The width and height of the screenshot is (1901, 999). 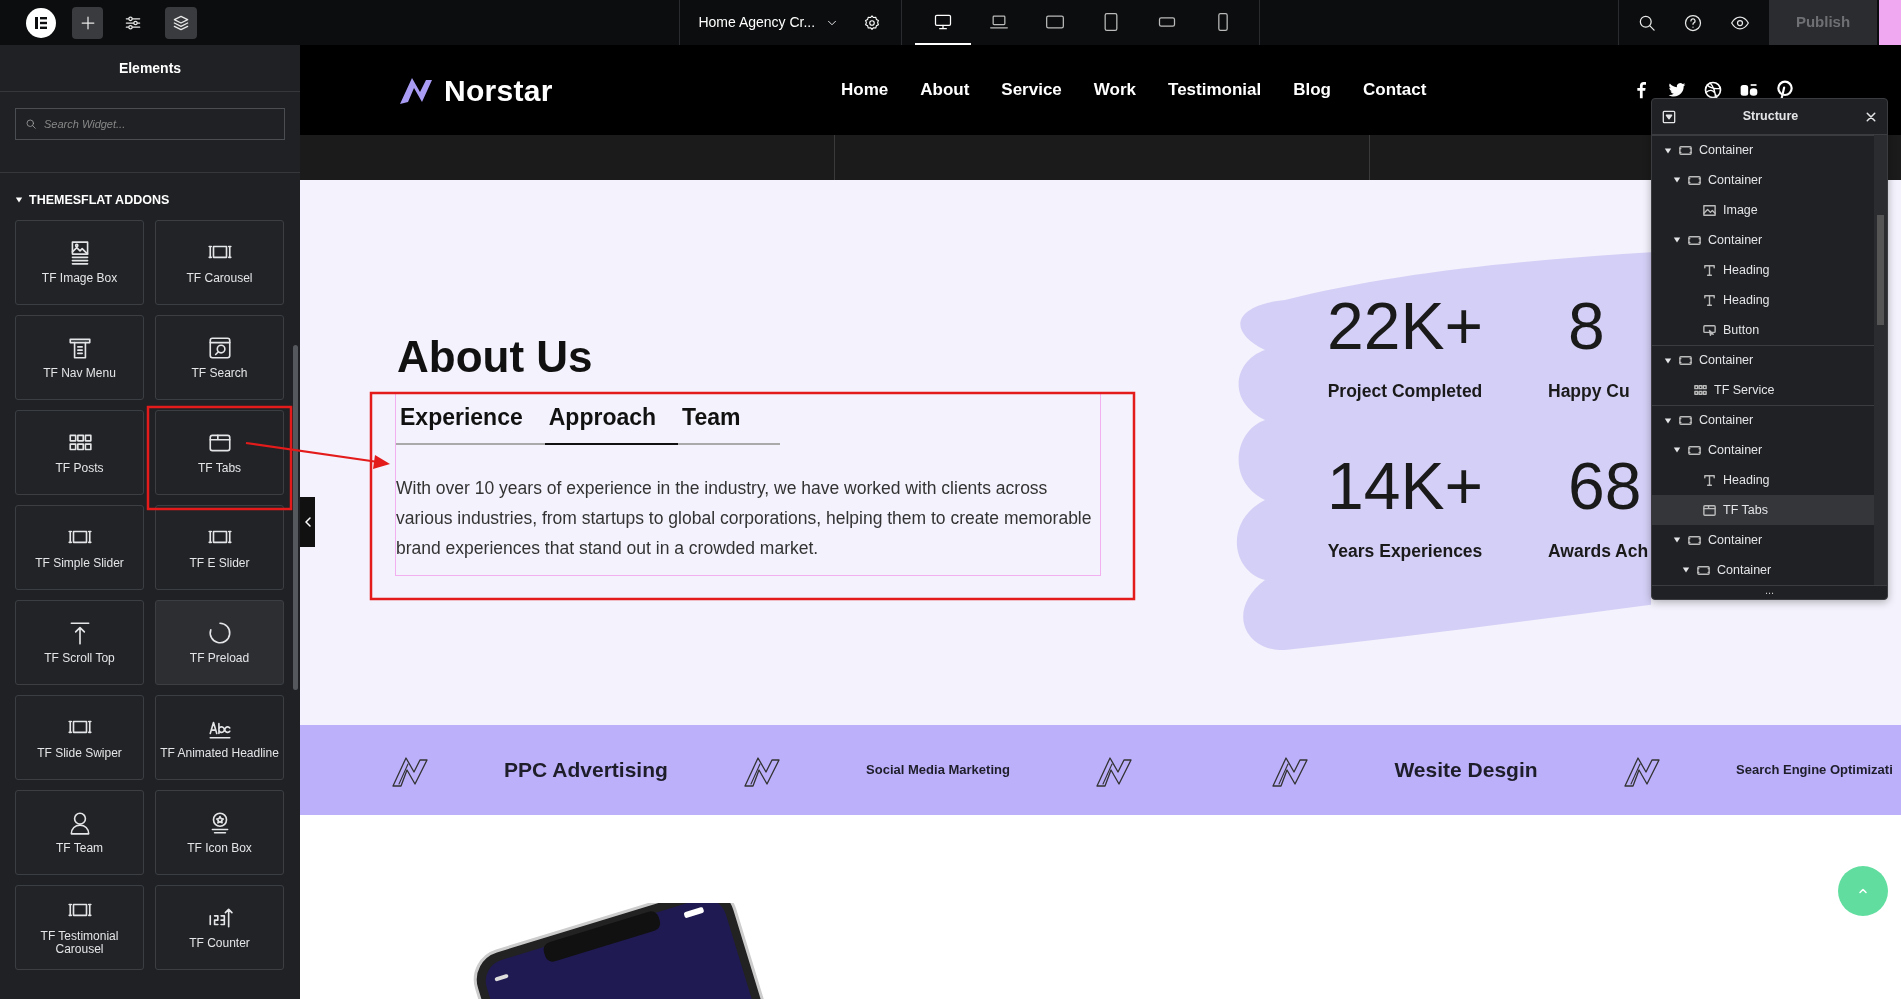 I want to click on category-title: THEMESFLAT ADDONS, so click(x=99, y=200).